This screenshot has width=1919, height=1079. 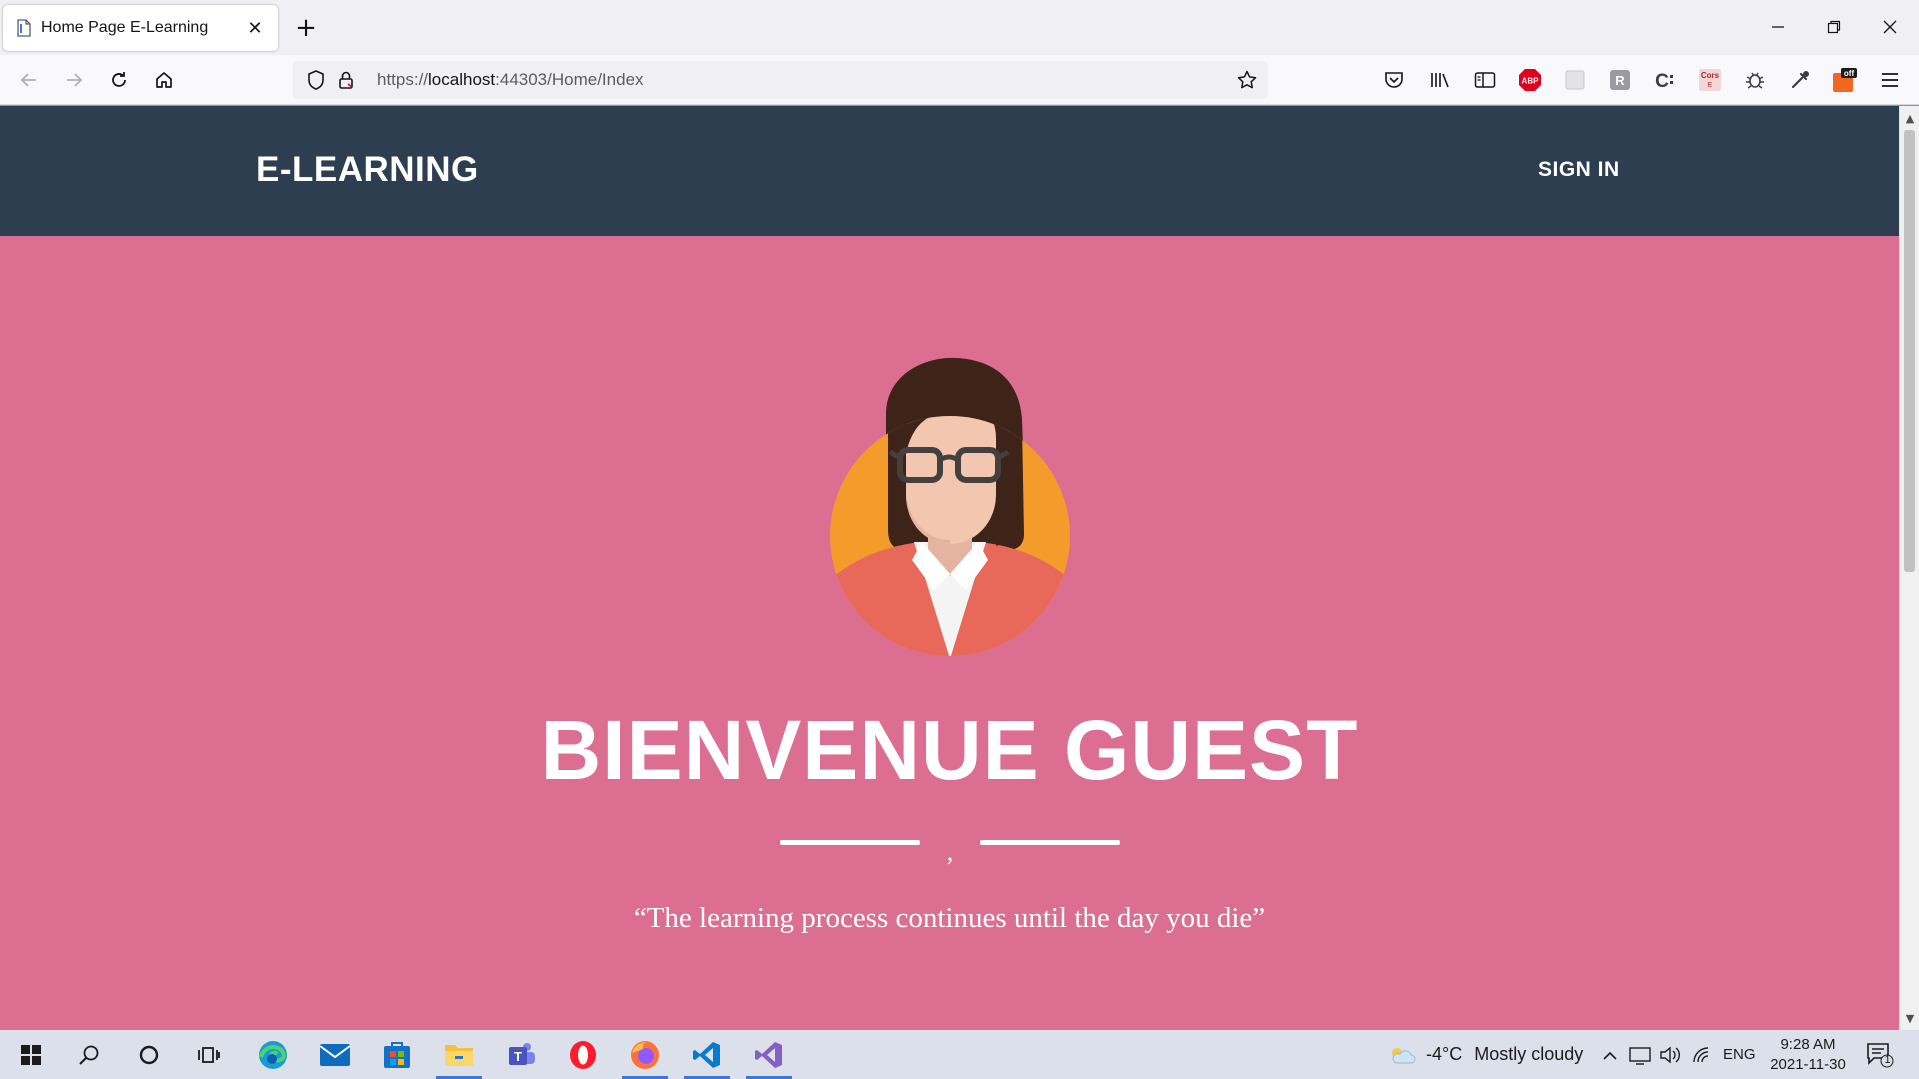 What do you see at coordinates (1890, 27) in the screenshot?
I see `close-window-icon` at bounding box center [1890, 27].